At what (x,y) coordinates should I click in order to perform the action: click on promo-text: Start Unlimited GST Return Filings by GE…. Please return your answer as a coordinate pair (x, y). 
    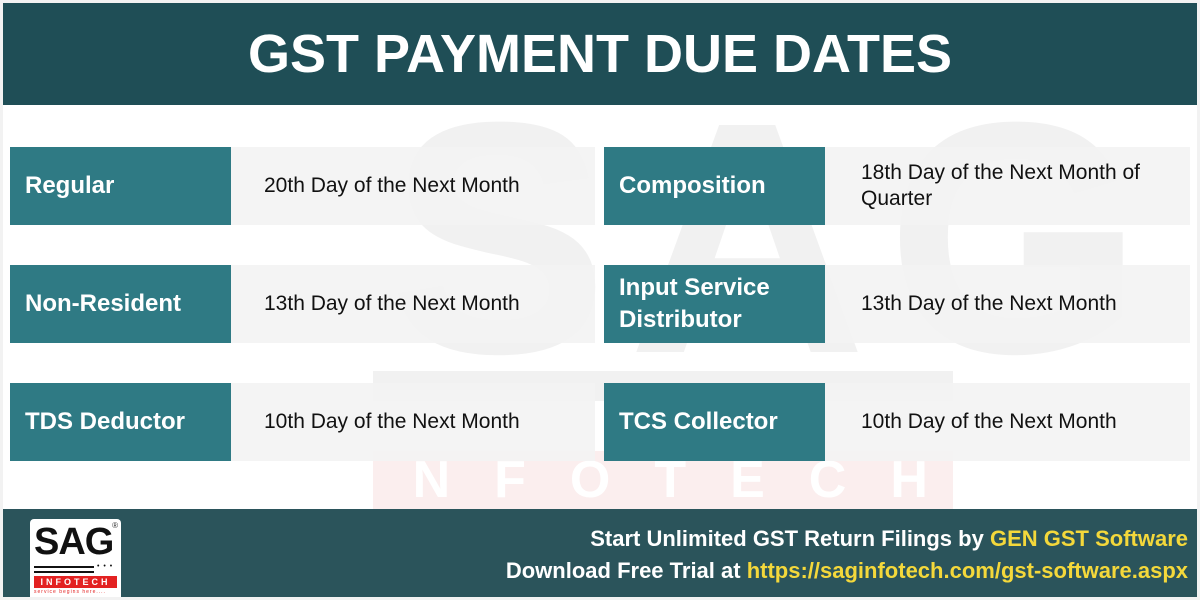
    Looking at the image, I should click on (847, 555).